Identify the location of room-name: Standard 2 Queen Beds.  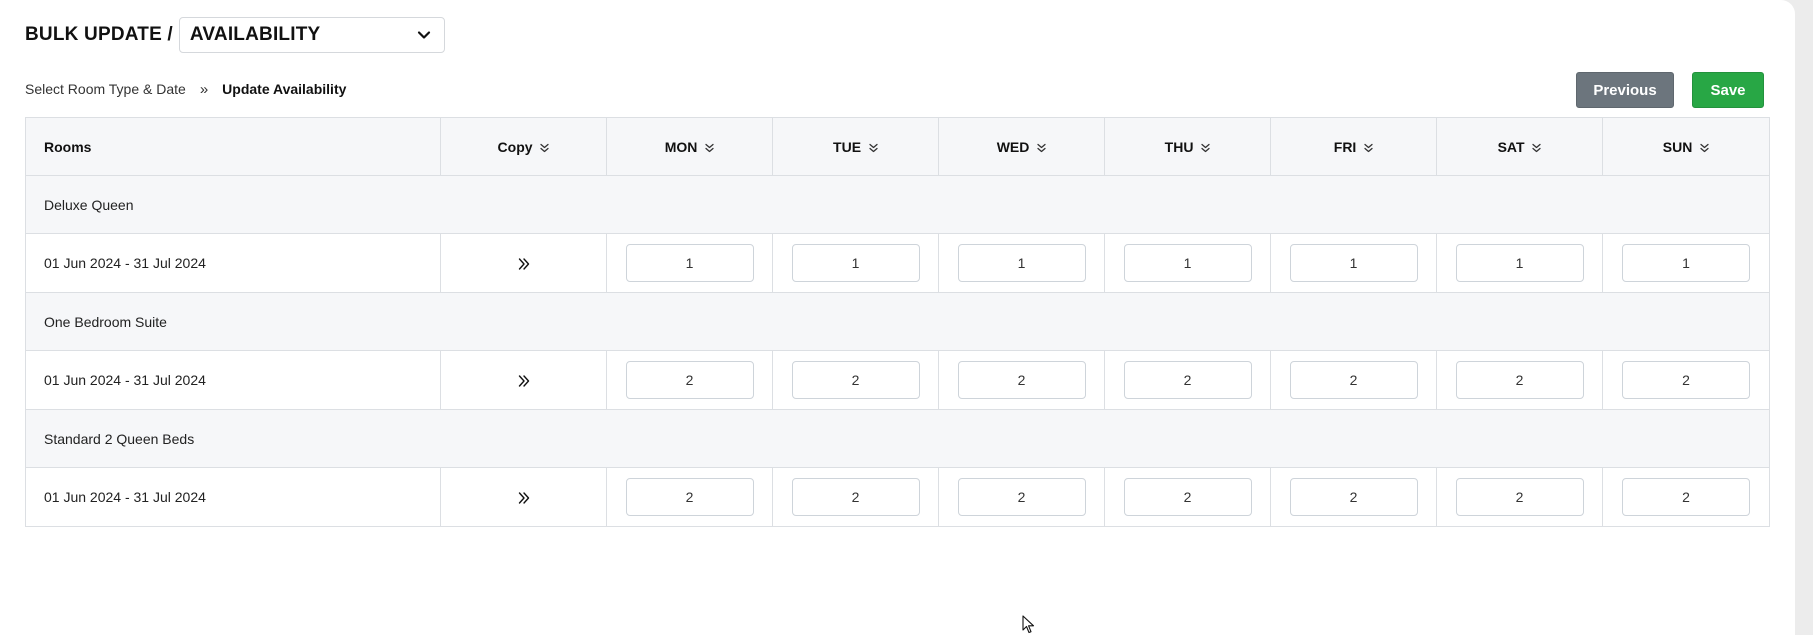
(897, 438).